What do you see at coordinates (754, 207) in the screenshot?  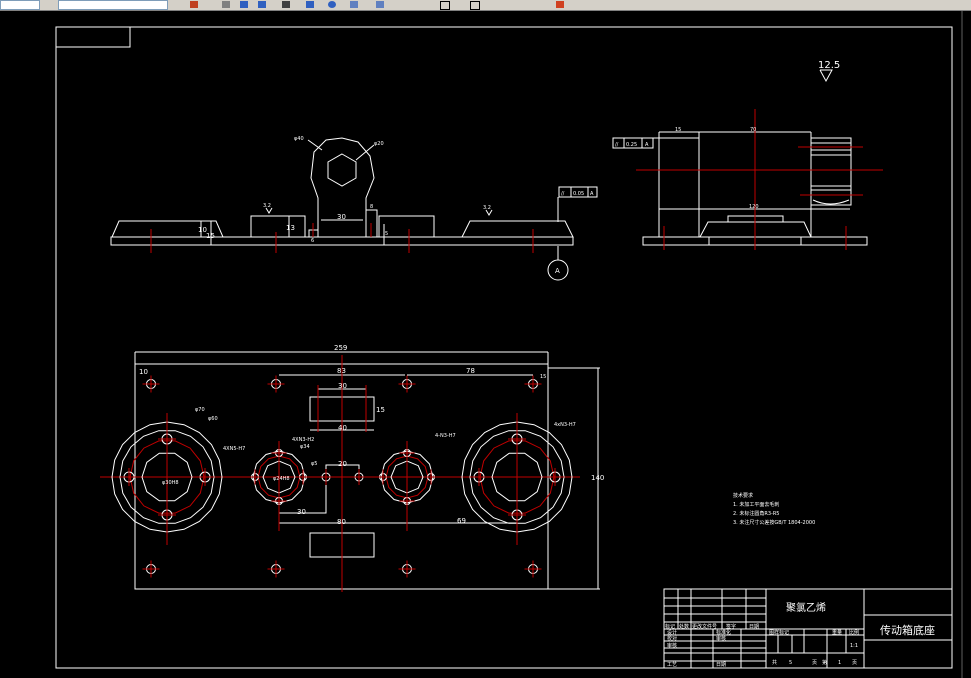 I see `dim-120: 120` at bounding box center [754, 207].